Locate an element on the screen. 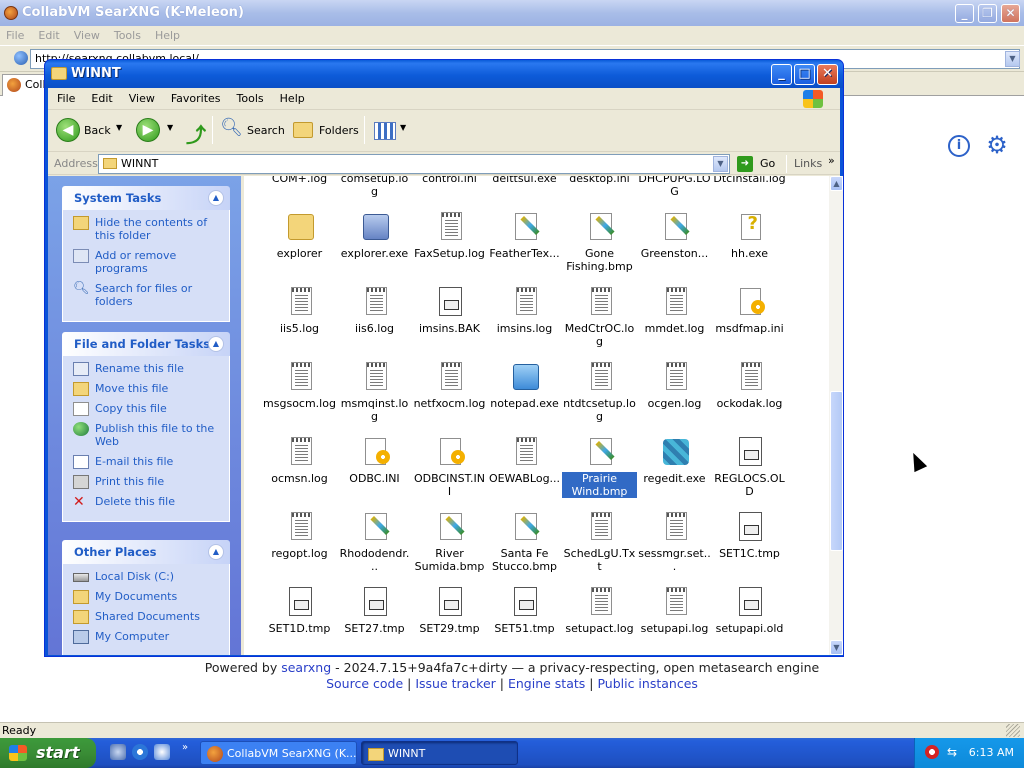  security-shield-icon is located at coordinates (932, 752).